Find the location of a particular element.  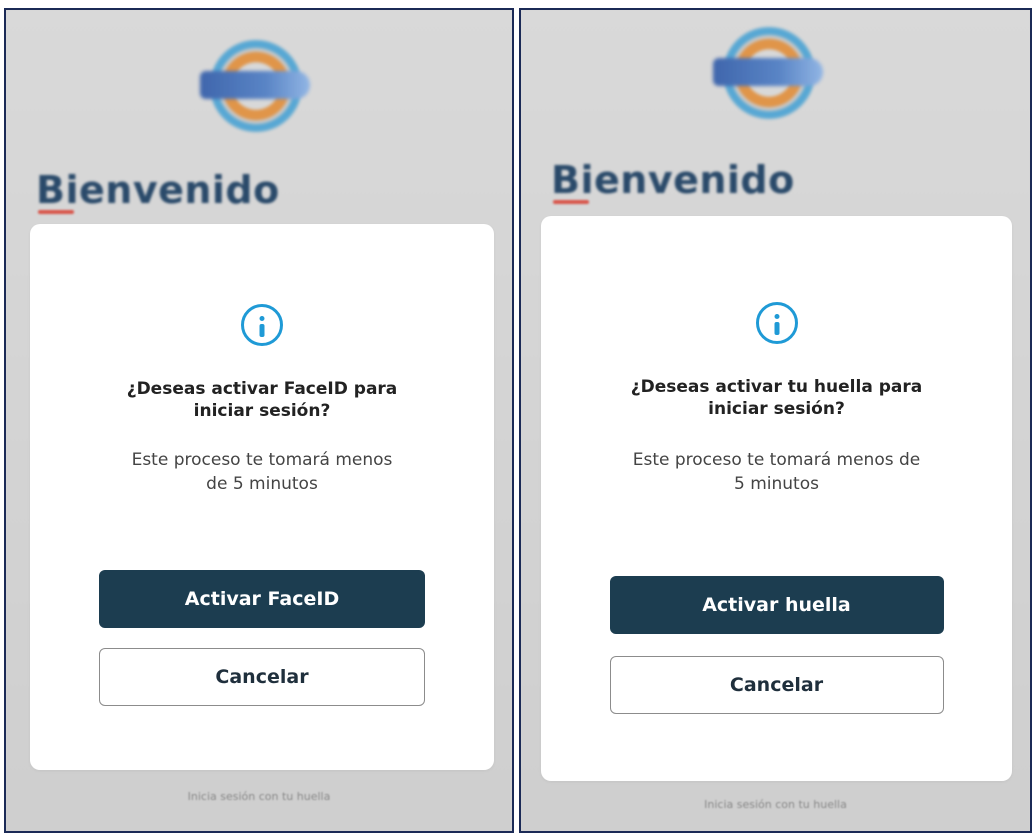

activate-faceid-button: Activar FaceID is located at coordinates (262, 599).